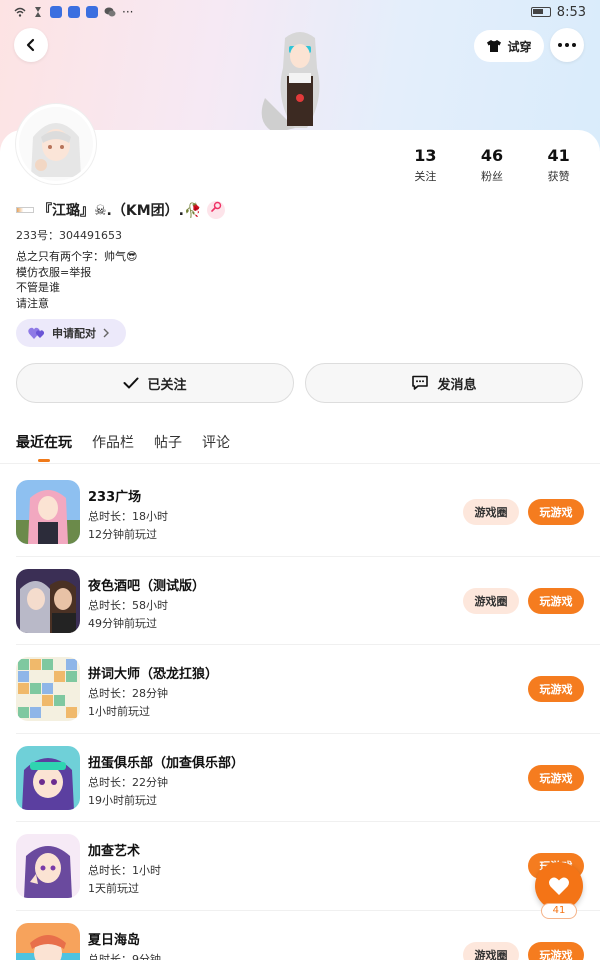 This screenshot has height=960, width=600. I want to click on chevron-left-icon, so click(30, 45).